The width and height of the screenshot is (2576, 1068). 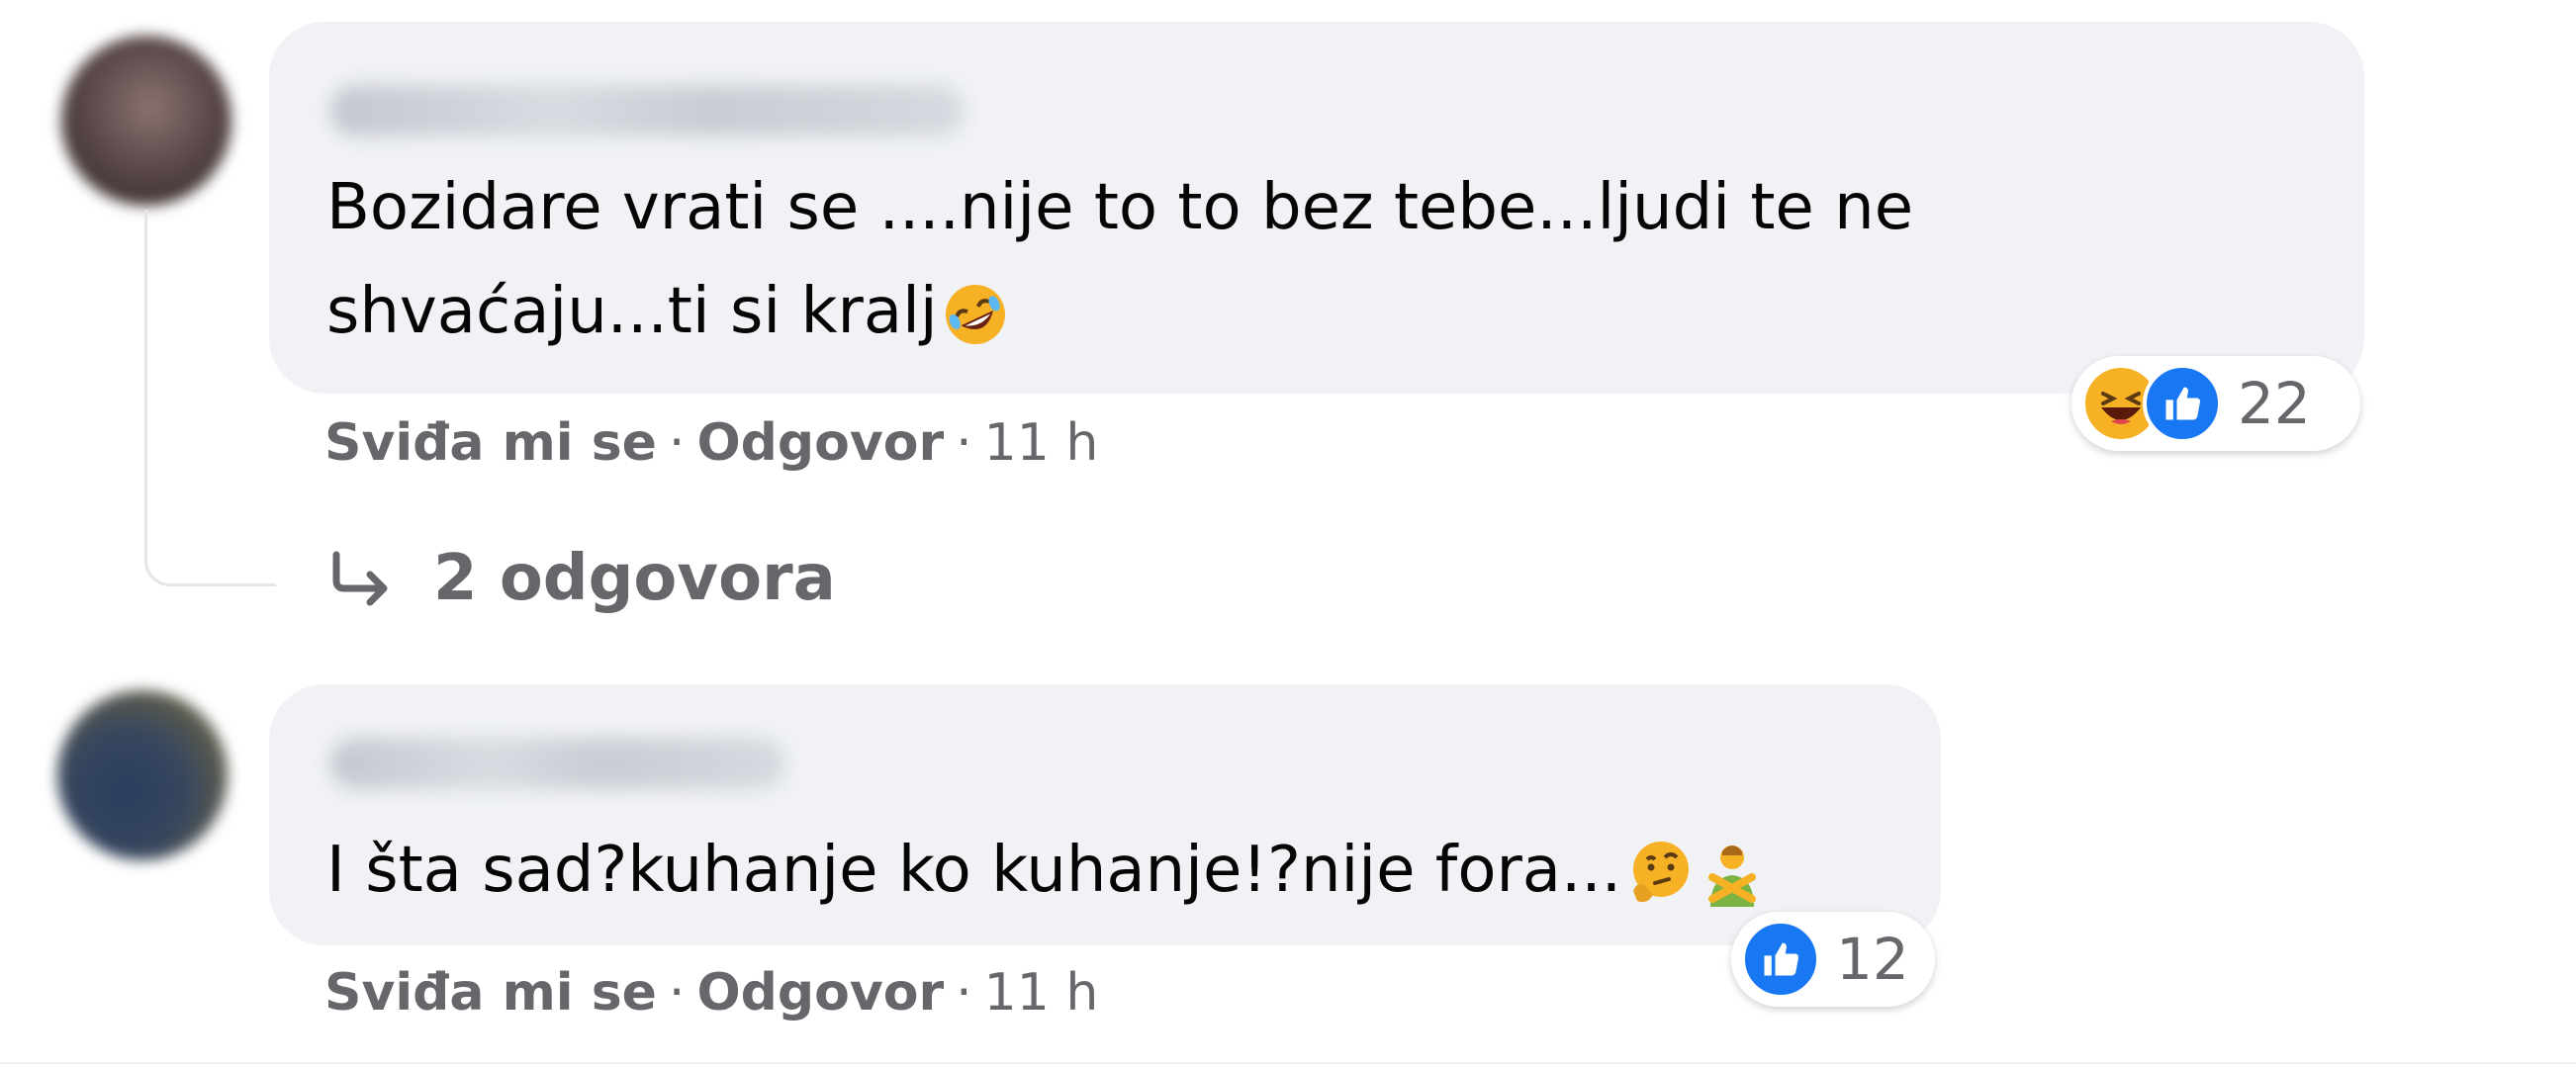 I want to click on replies-count-label: 2 odgovora, so click(x=635, y=578).